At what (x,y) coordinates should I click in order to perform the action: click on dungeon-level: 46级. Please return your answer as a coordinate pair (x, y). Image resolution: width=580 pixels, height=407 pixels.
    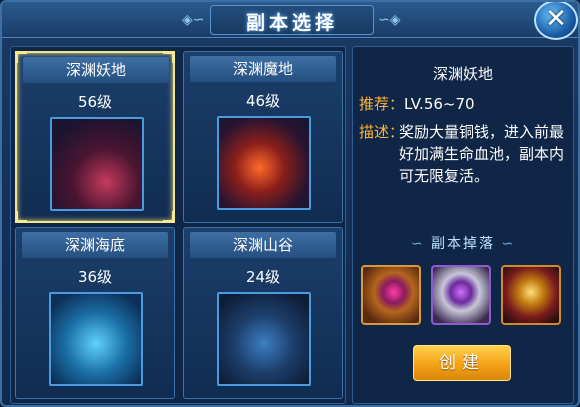
    Looking at the image, I should click on (263, 101).